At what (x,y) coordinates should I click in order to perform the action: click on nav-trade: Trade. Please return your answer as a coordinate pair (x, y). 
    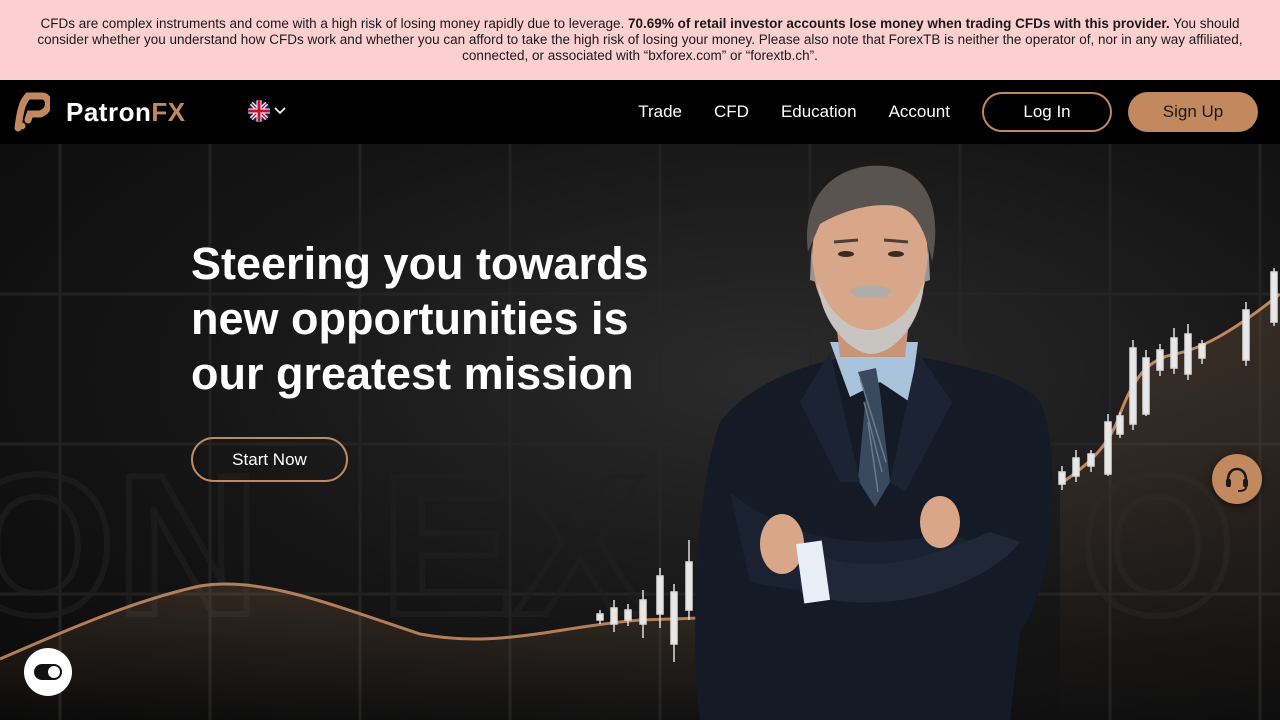
    Looking at the image, I should click on (660, 112).